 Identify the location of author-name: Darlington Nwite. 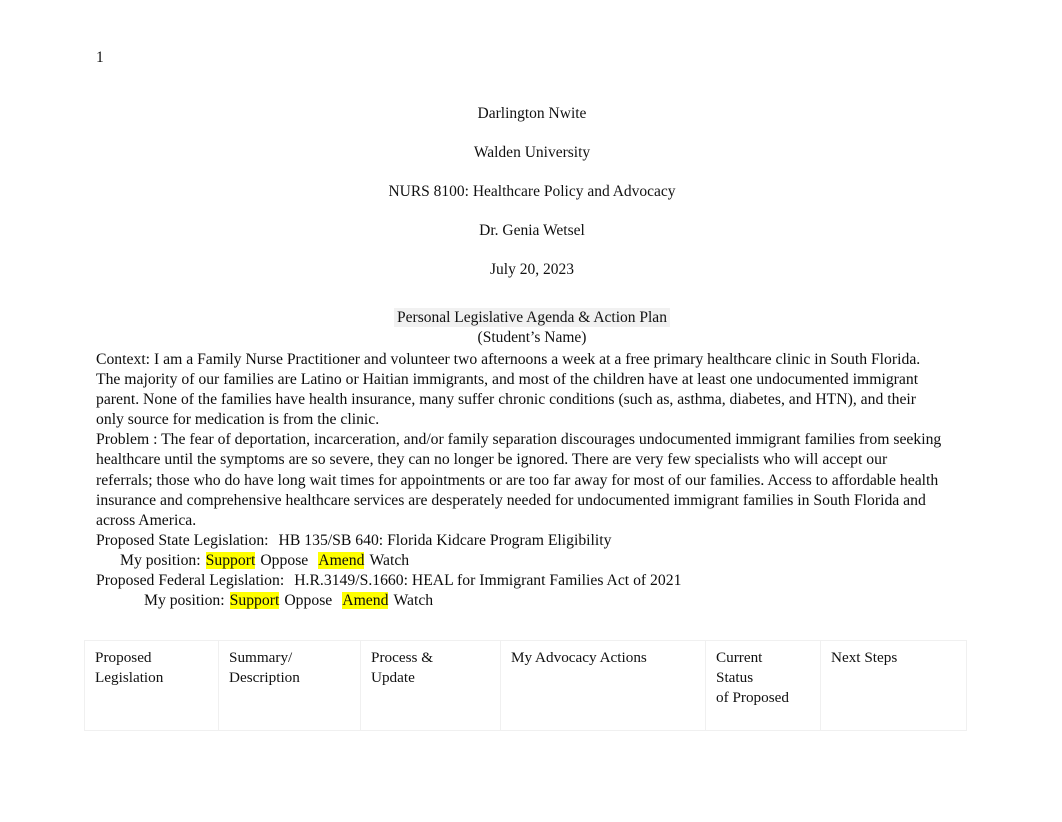
(532, 113).